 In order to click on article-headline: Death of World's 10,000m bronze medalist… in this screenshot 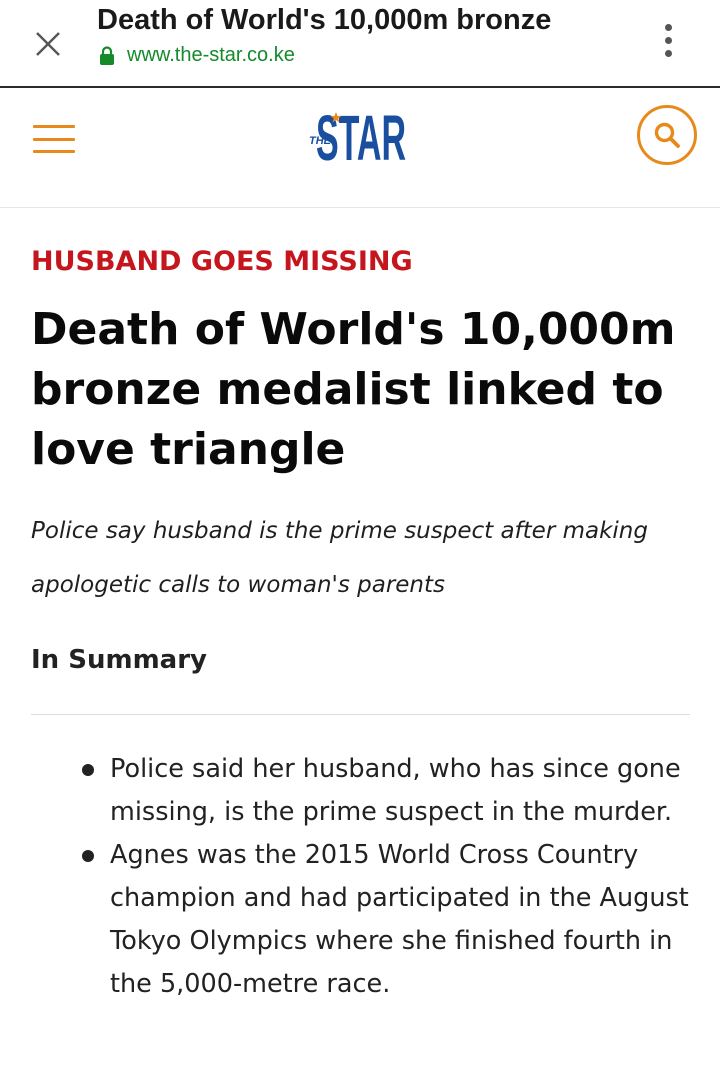, I will do `click(353, 389)`.